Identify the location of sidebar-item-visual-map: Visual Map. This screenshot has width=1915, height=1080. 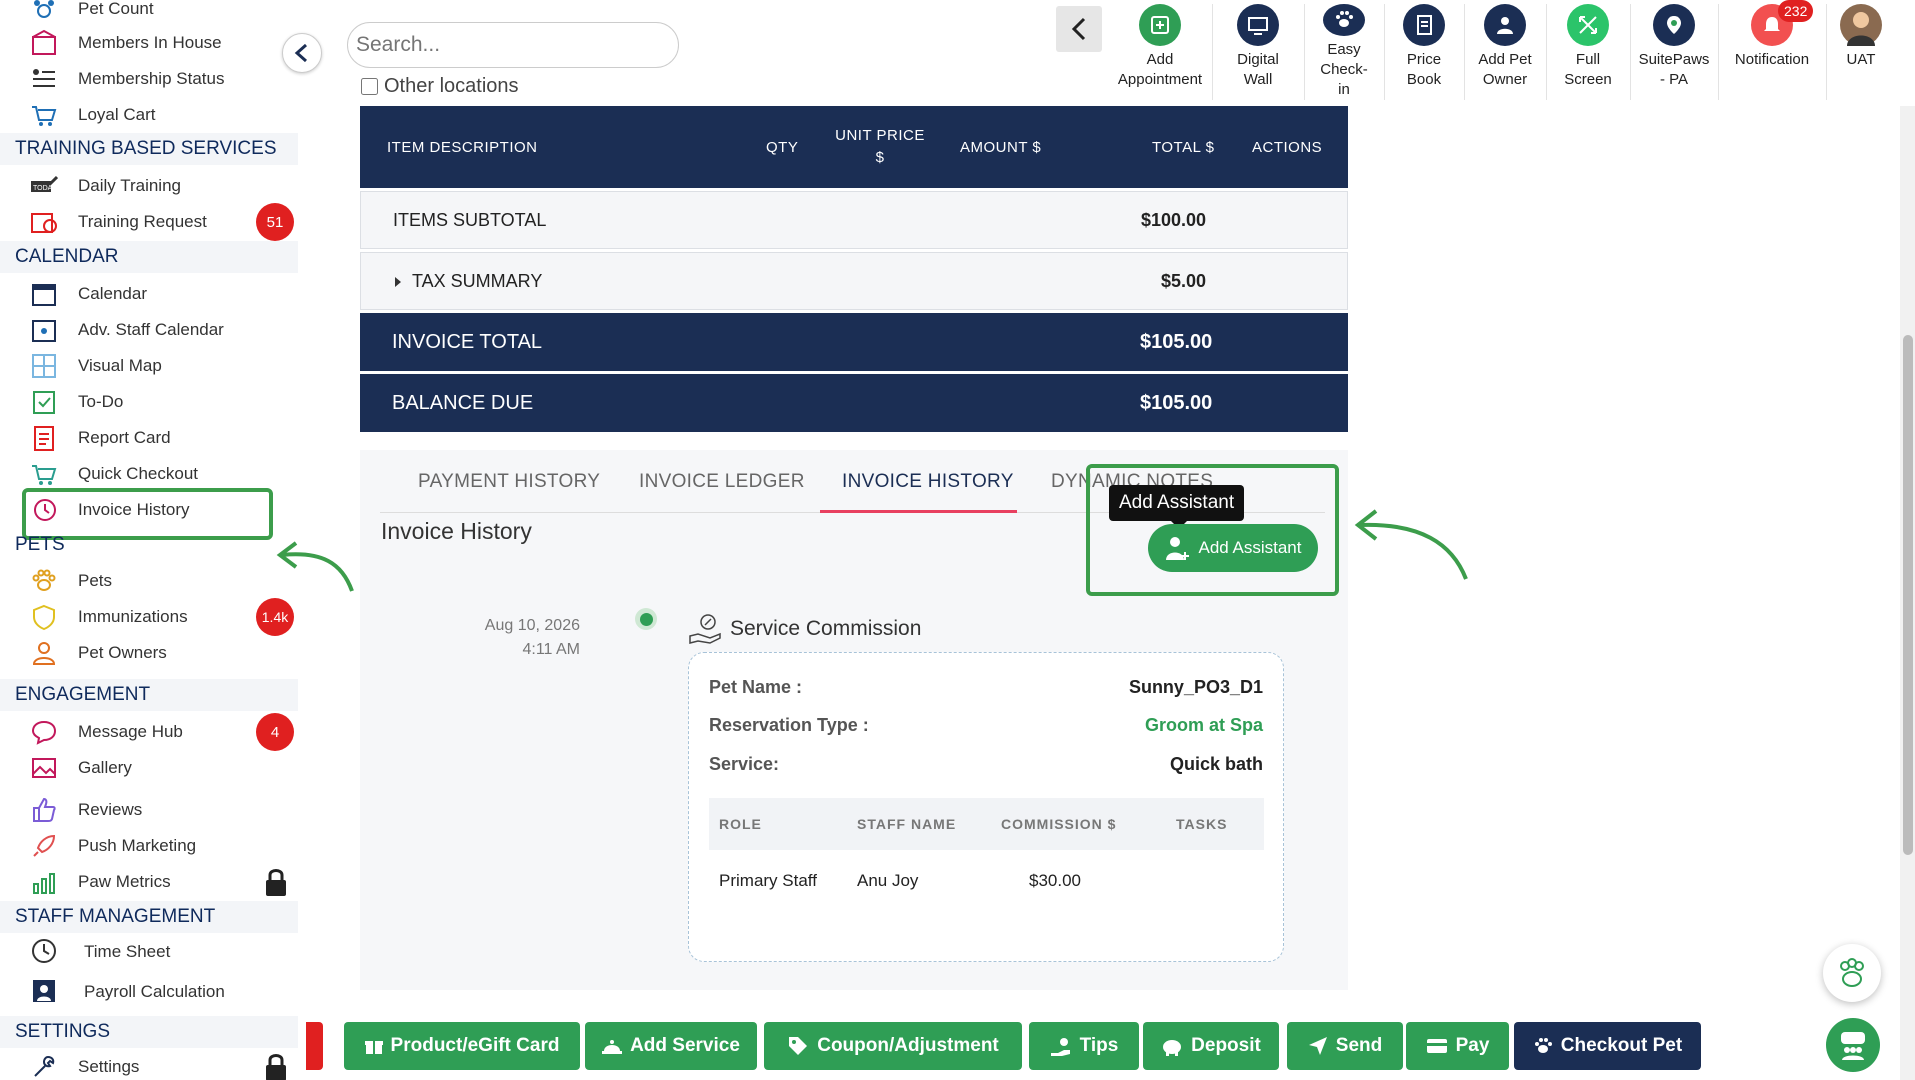
(149, 366).